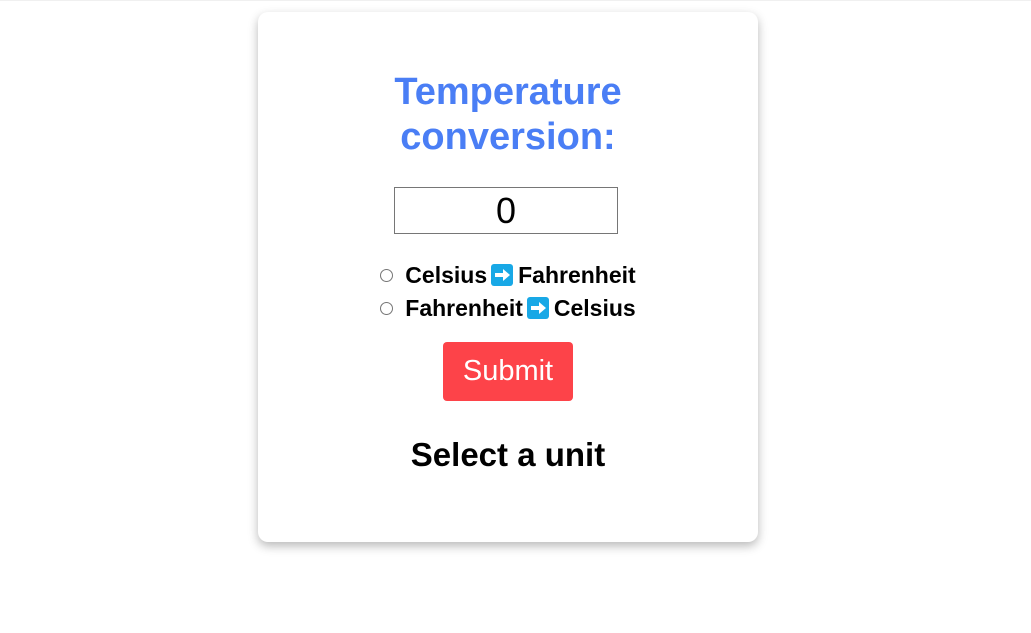 The image size is (1031, 633). Describe the element at coordinates (508, 137) in the screenshot. I see `title-line-2: conversion:` at that location.